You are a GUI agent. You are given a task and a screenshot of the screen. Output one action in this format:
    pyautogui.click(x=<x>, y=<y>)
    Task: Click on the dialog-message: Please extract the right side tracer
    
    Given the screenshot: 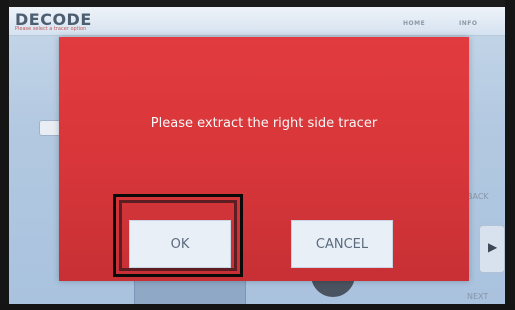 What is the action you would take?
    pyautogui.click(x=264, y=123)
    